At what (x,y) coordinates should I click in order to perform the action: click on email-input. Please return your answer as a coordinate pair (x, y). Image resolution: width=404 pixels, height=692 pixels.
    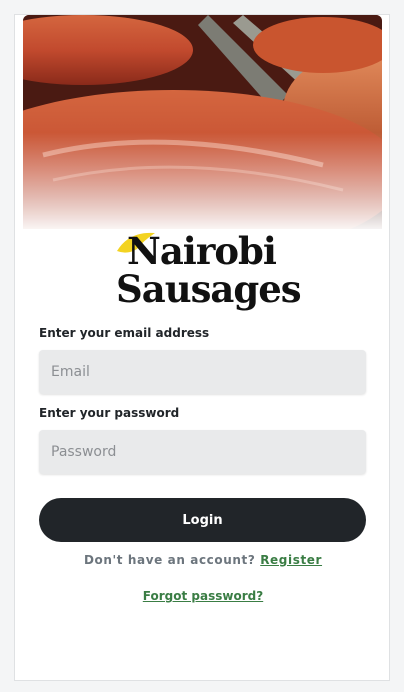
    Looking at the image, I should click on (202, 372).